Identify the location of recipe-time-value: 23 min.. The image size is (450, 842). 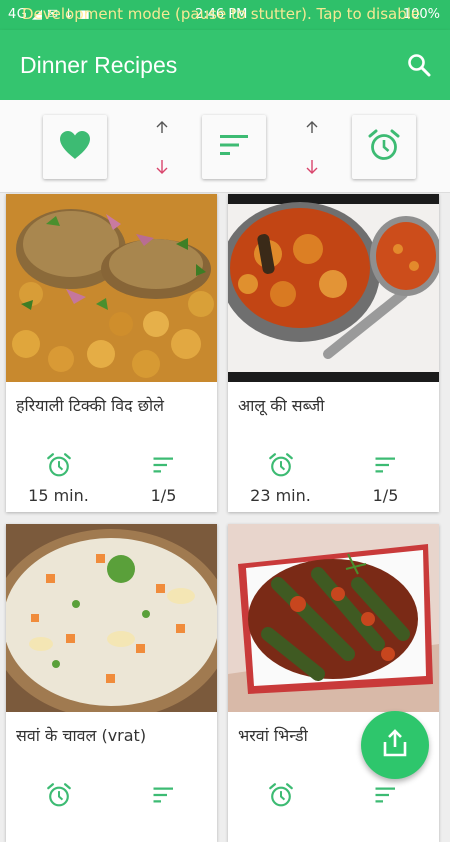
(280, 495).